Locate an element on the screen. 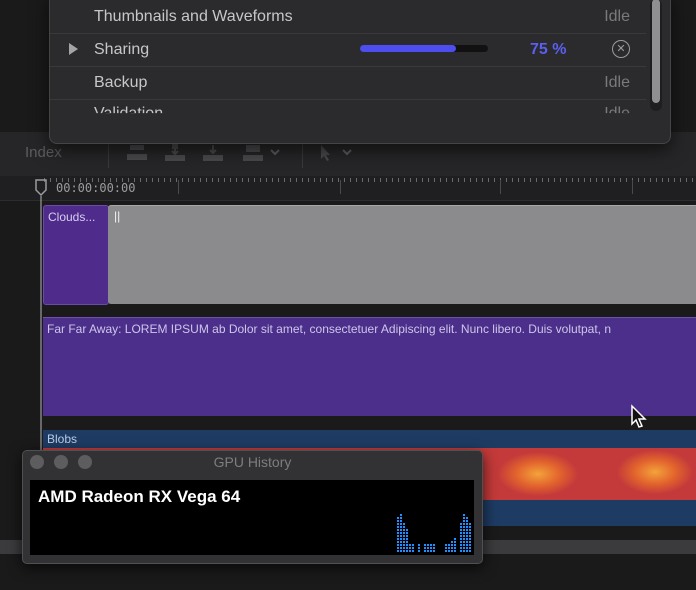 This screenshot has width=696, height=590. clip-blobs: Blobs is located at coordinates (369, 439).